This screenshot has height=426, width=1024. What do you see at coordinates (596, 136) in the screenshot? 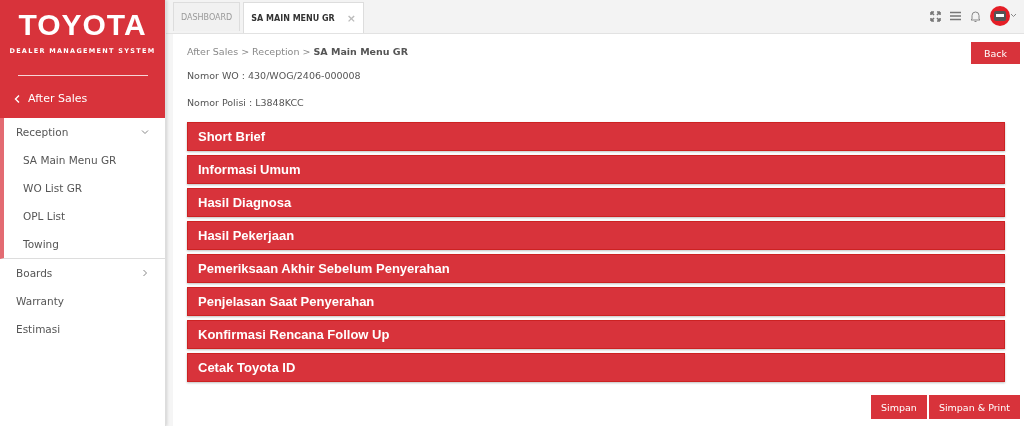
I see `section-header: Short Brief` at bounding box center [596, 136].